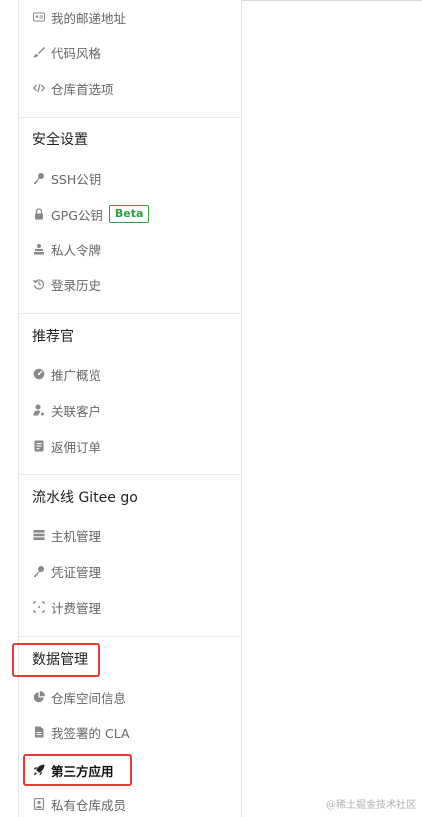 The height and width of the screenshot is (817, 422). What do you see at coordinates (76, 447) in the screenshot?
I see `sidebar-item-label: 返佣订单` at bounding box center [76, 447].